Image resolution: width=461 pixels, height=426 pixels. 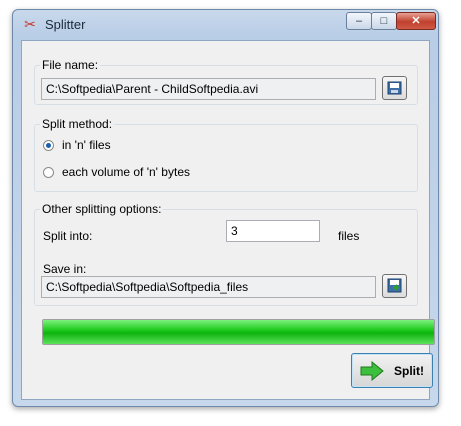 What do you see at coordinates (126, 172) in the screenshot?
I see `radio-label-n-bytes: each volume of 'n' bytes` at bounding box center [126, 172].